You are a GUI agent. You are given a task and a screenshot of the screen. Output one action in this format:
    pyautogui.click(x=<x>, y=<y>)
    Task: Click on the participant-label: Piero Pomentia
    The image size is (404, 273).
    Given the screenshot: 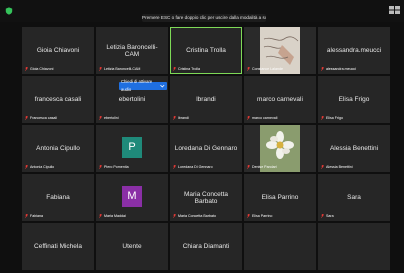 What is the action you would take?
    pyautogui.click(x=114, y=167)
    